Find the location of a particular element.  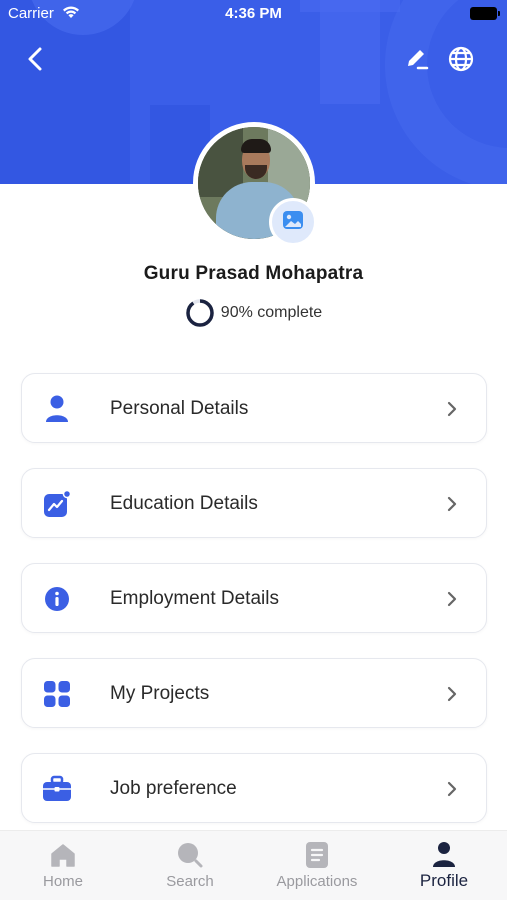

menu-item-label: Job preference is located at coordinates (173, 788).